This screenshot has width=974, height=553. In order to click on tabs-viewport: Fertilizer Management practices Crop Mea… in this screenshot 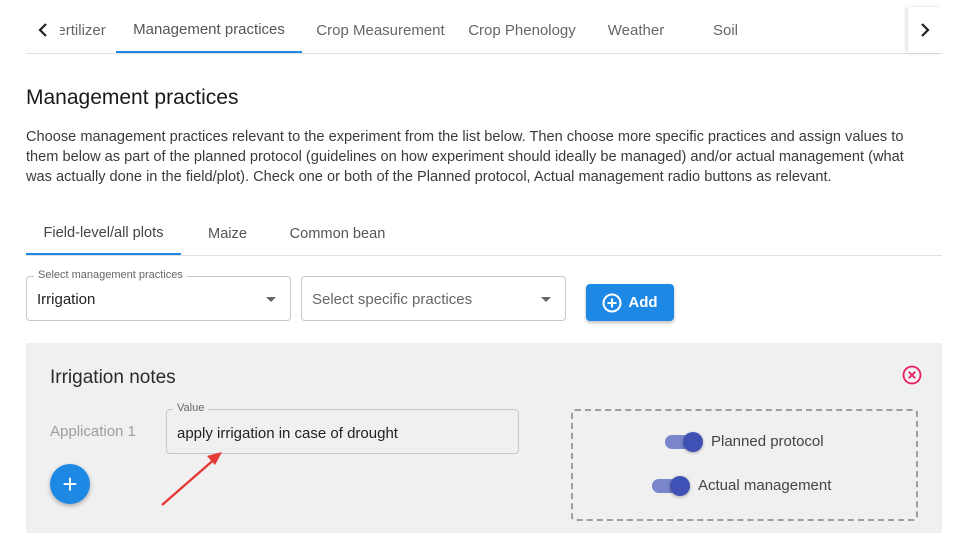, I will do `click(484, 30)`.